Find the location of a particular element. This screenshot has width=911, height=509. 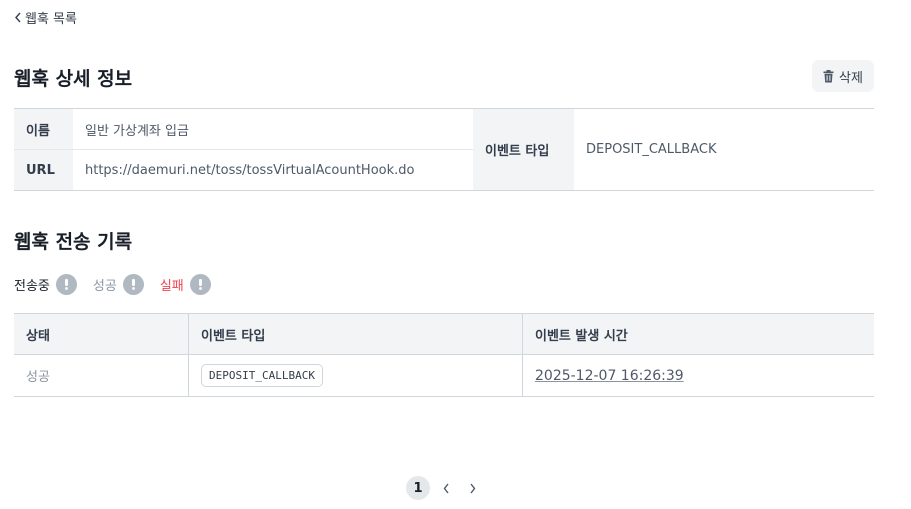

row-status-cell: 성공 is located at coordinates (101, 375).